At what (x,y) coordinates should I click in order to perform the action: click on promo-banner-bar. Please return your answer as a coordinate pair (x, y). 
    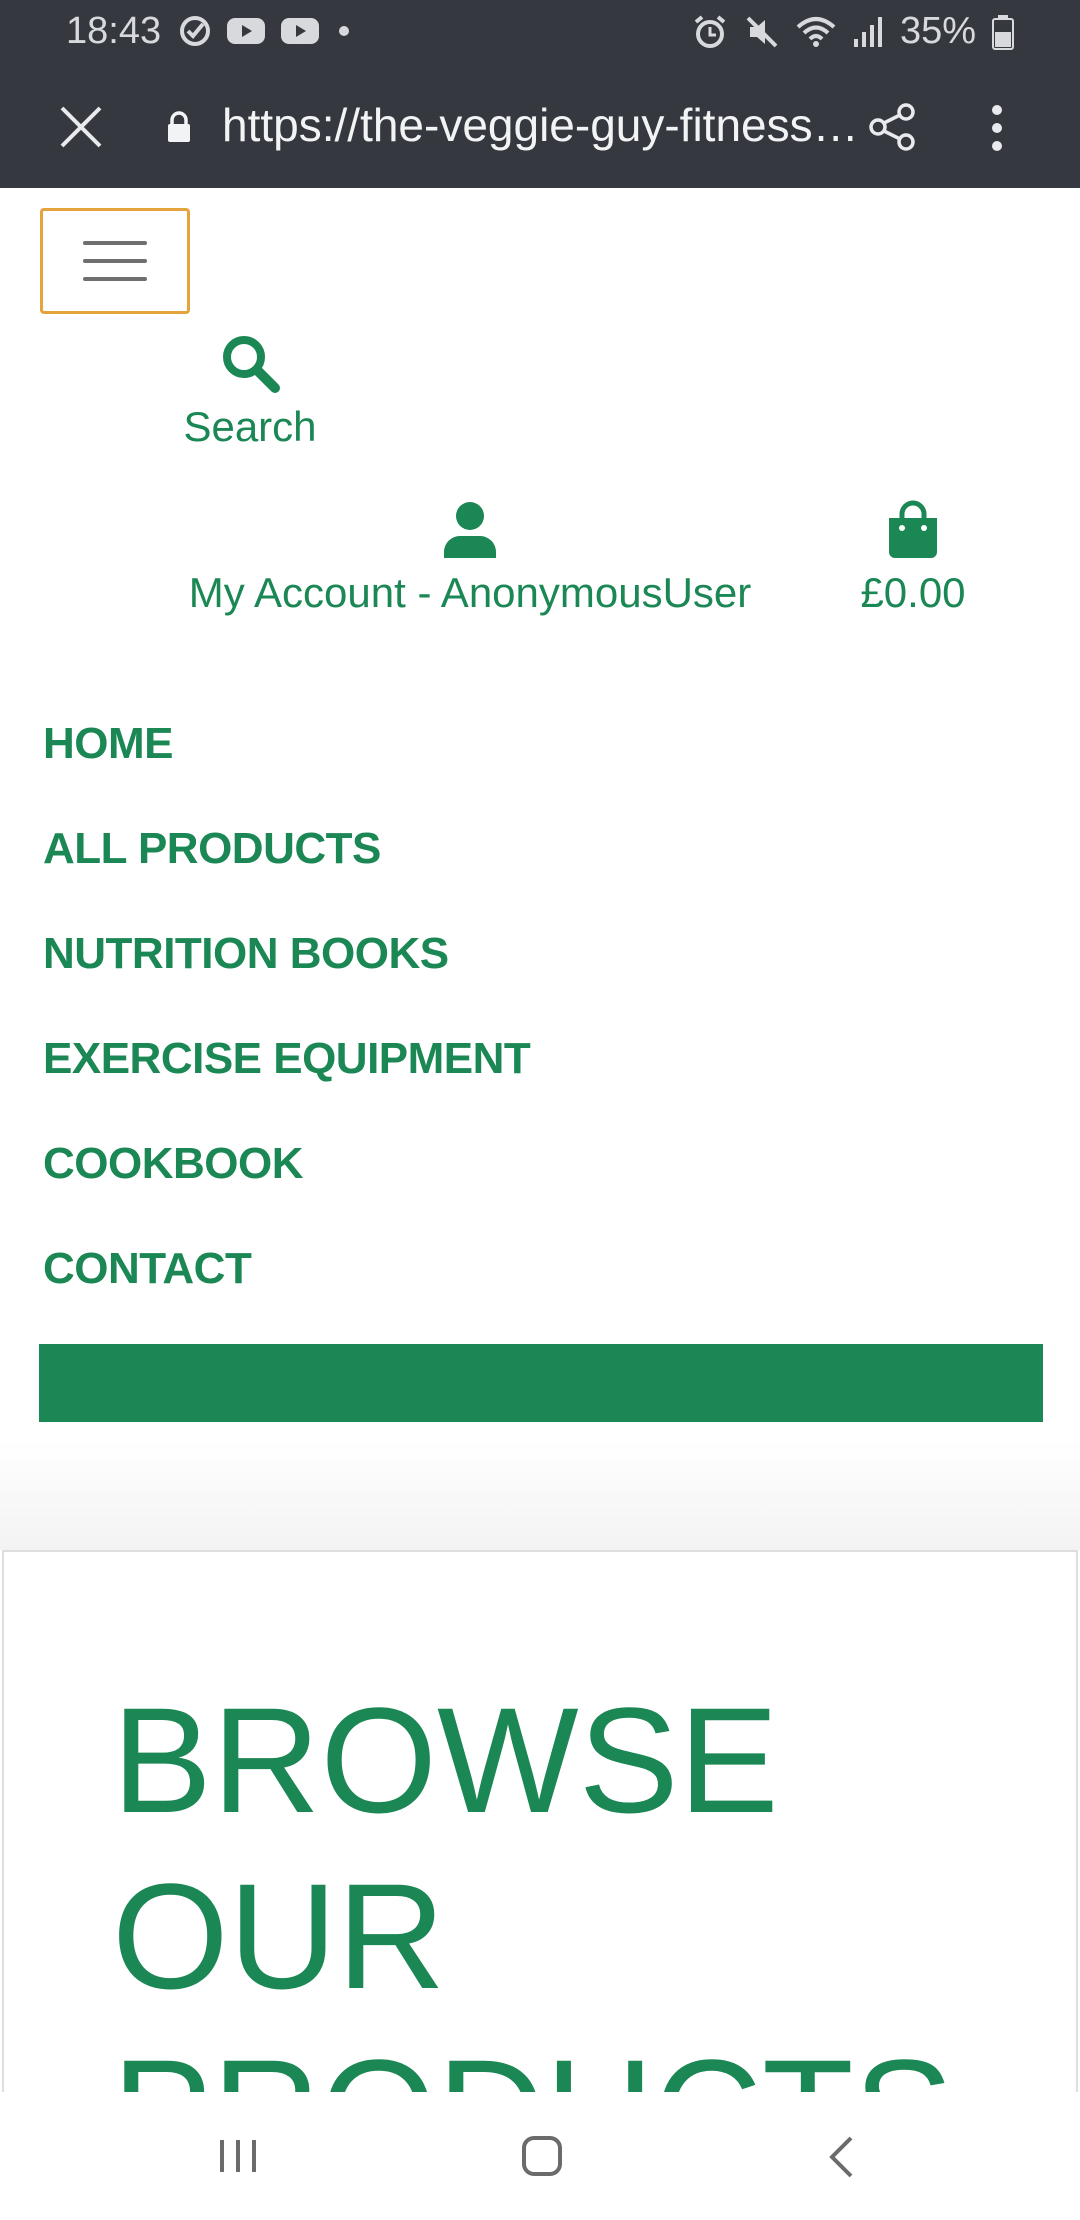
    Looking at the image, I should click on (541, 1383).